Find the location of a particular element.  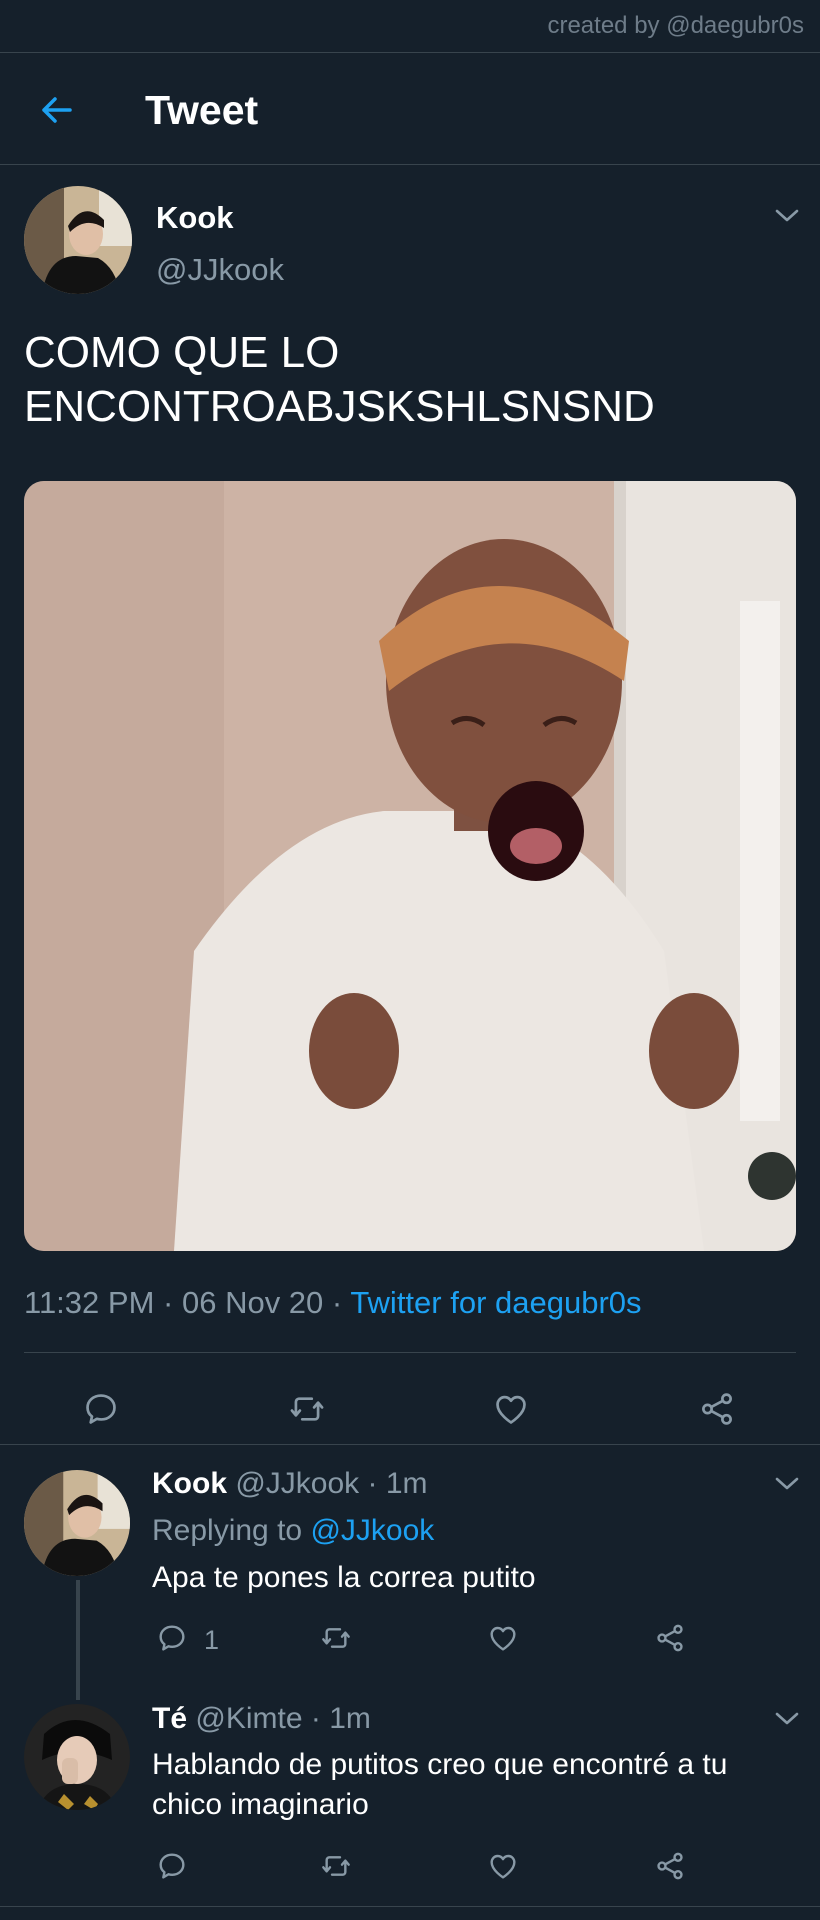

page-title: Tweet is located at coordinates (202, 110).